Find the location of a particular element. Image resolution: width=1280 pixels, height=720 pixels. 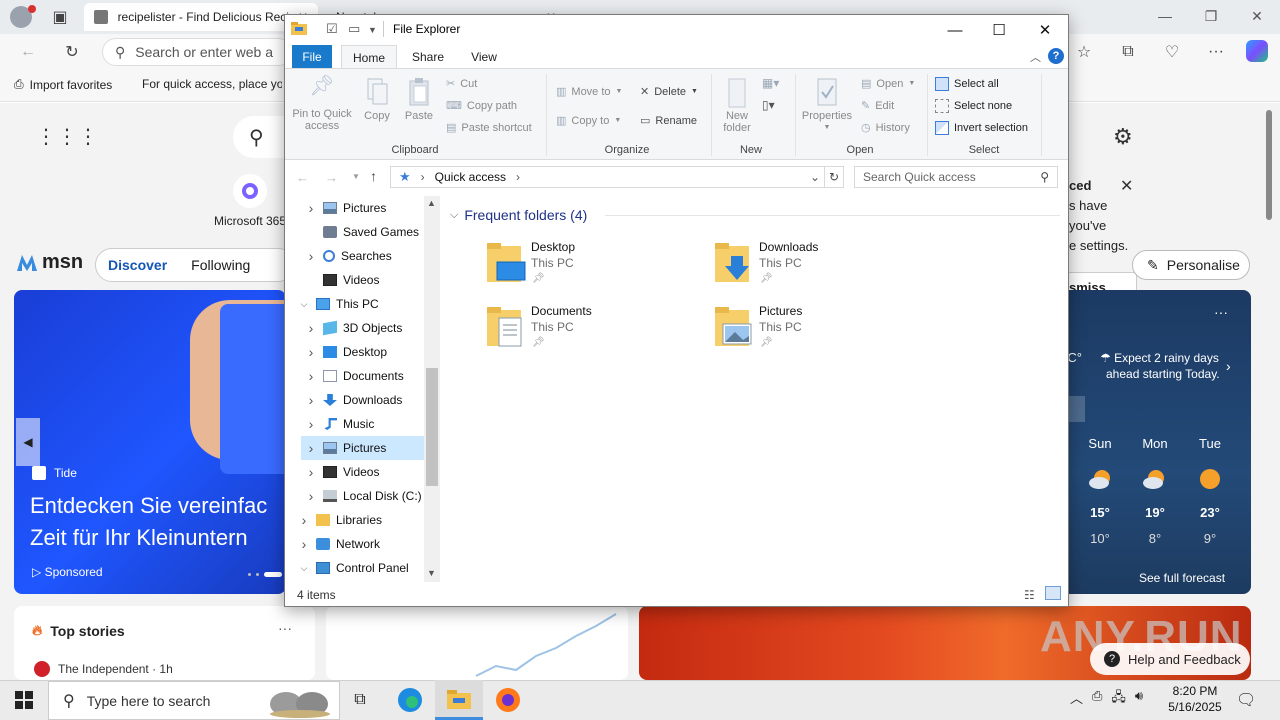

nav-tree-item: › Searches is located at coordinates (362, 256).